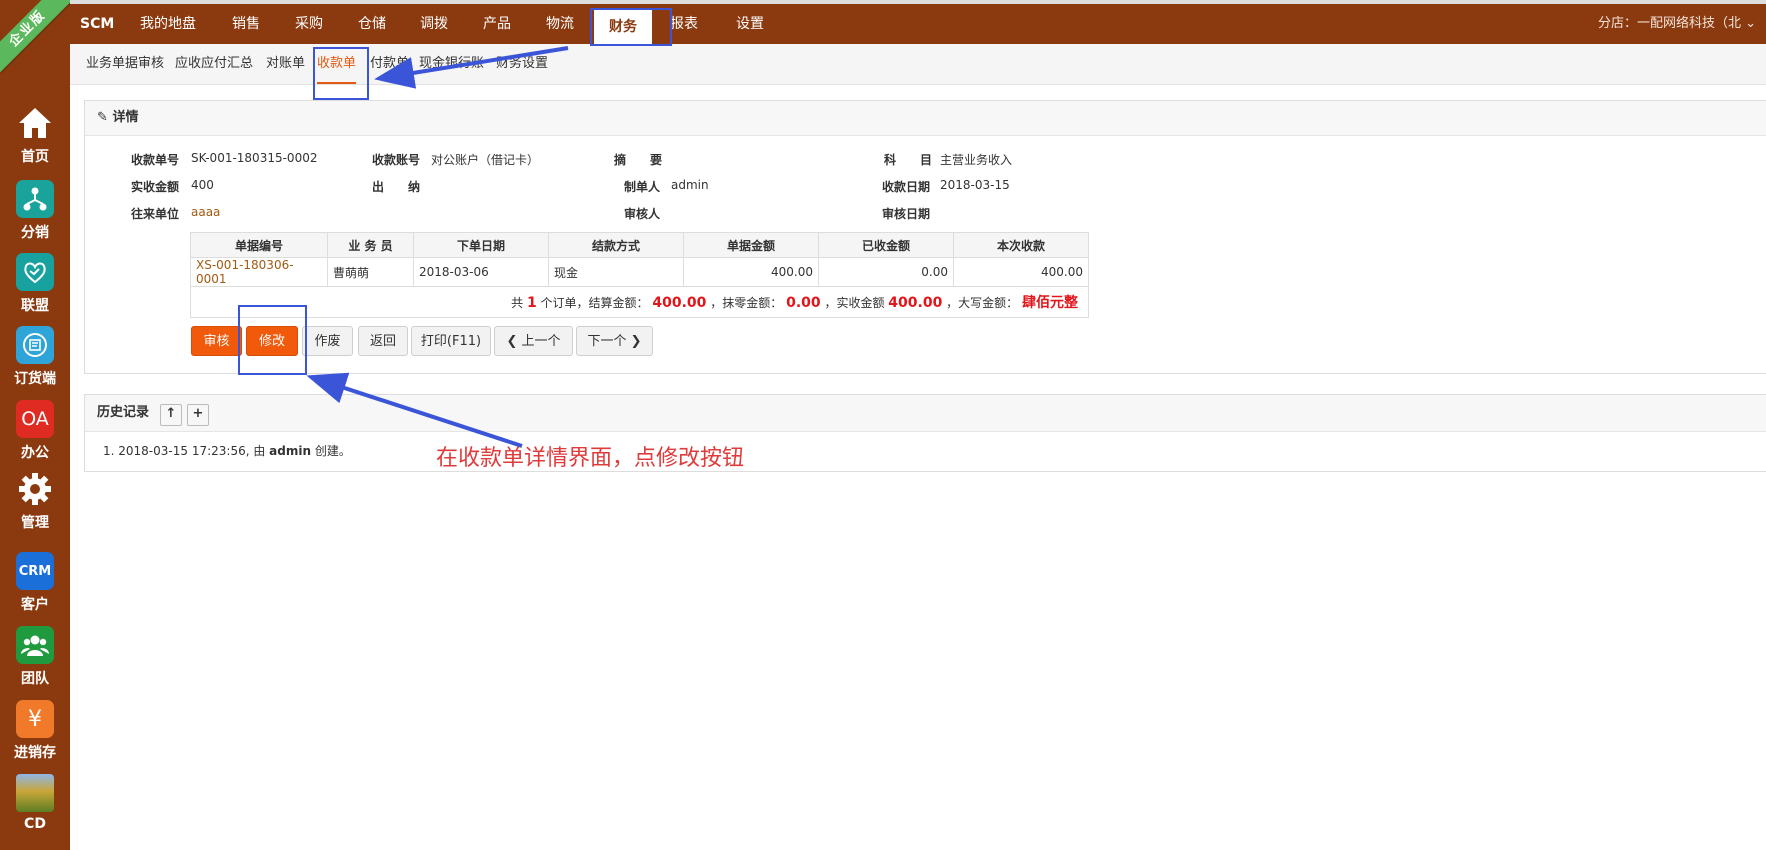 The height and width of the screenshot is (850, 1766). Describe the element at coordinates (751, 245) in the screenshot. I see `col-doc-amount: 单据金额` at that location.